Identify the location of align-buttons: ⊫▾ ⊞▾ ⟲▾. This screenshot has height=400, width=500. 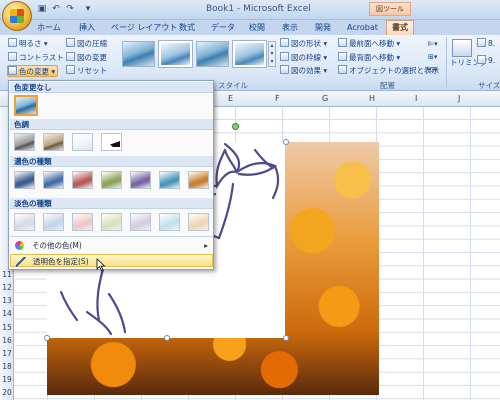
(434, 58).